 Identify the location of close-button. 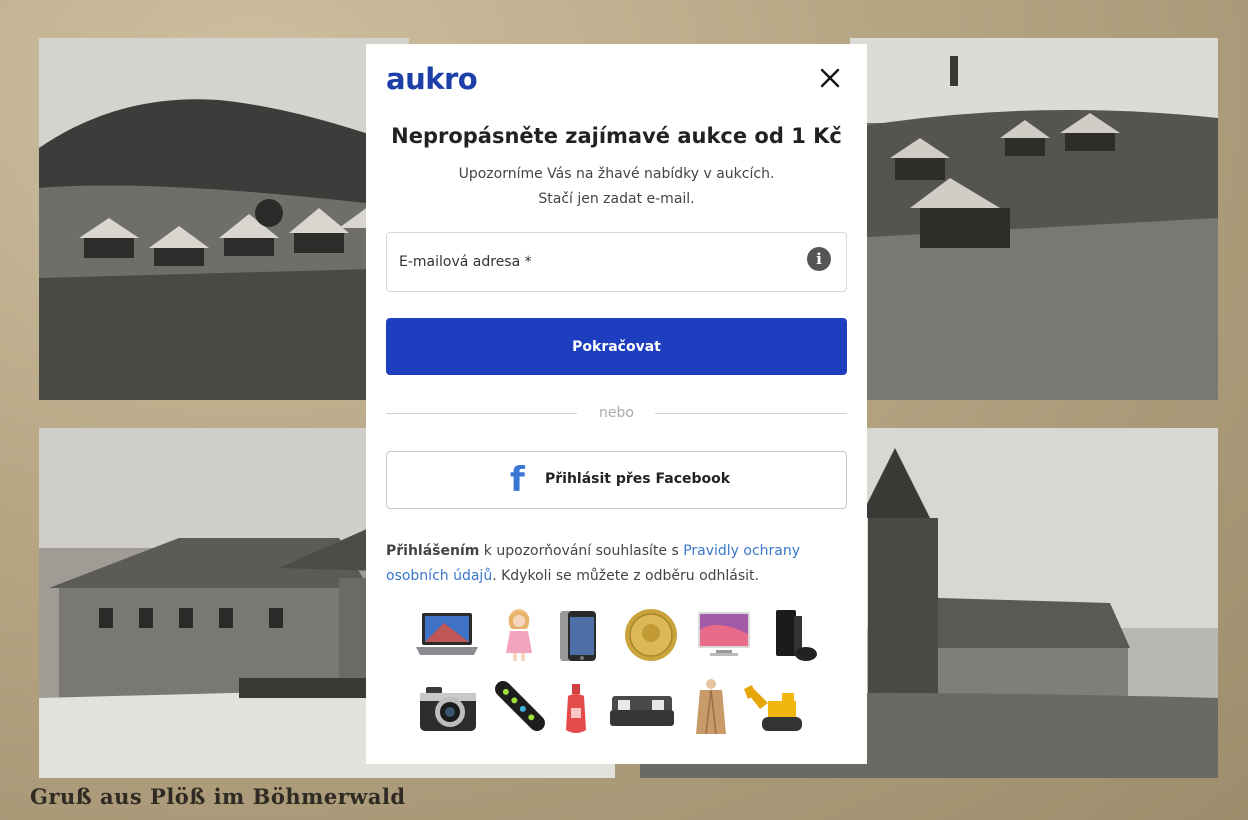
(830, 78).